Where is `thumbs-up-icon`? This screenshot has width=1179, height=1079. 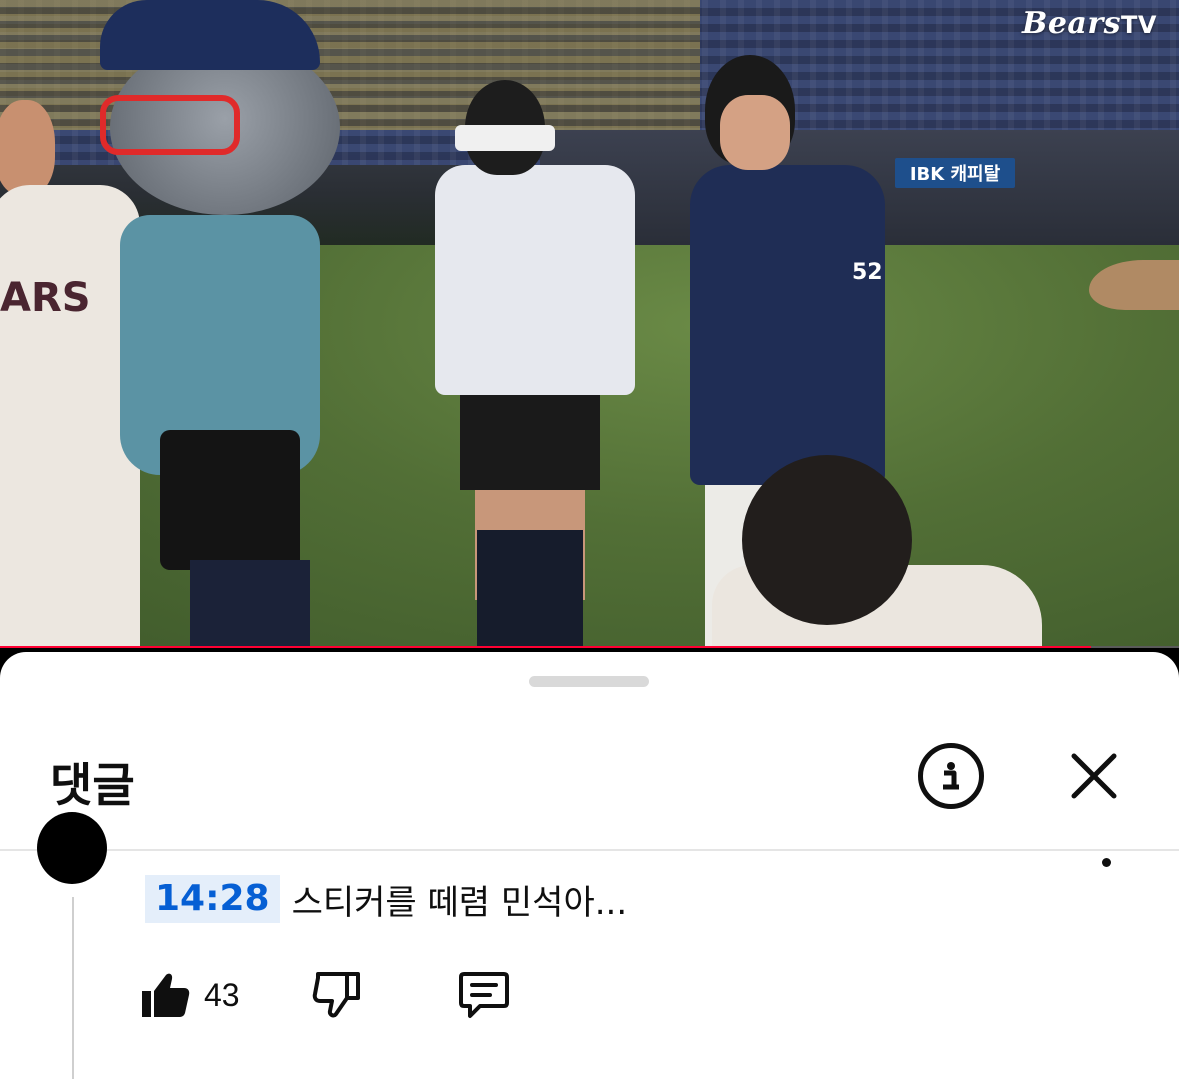 thumbs-up-icon is located at coordinates (166, 995).